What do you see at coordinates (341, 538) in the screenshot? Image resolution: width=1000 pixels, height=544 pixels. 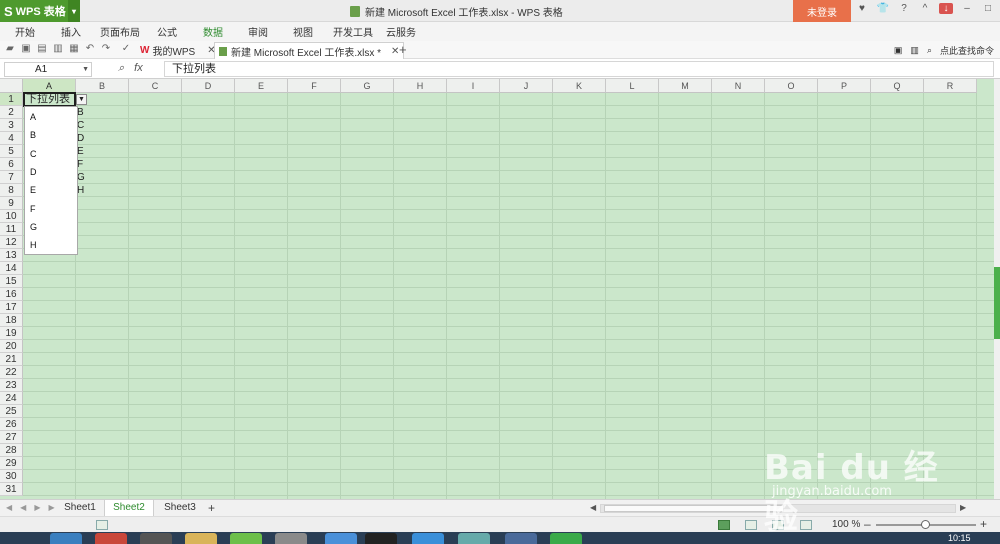 I see `taskbar-ie-icon` at bounding box center [341, 538].